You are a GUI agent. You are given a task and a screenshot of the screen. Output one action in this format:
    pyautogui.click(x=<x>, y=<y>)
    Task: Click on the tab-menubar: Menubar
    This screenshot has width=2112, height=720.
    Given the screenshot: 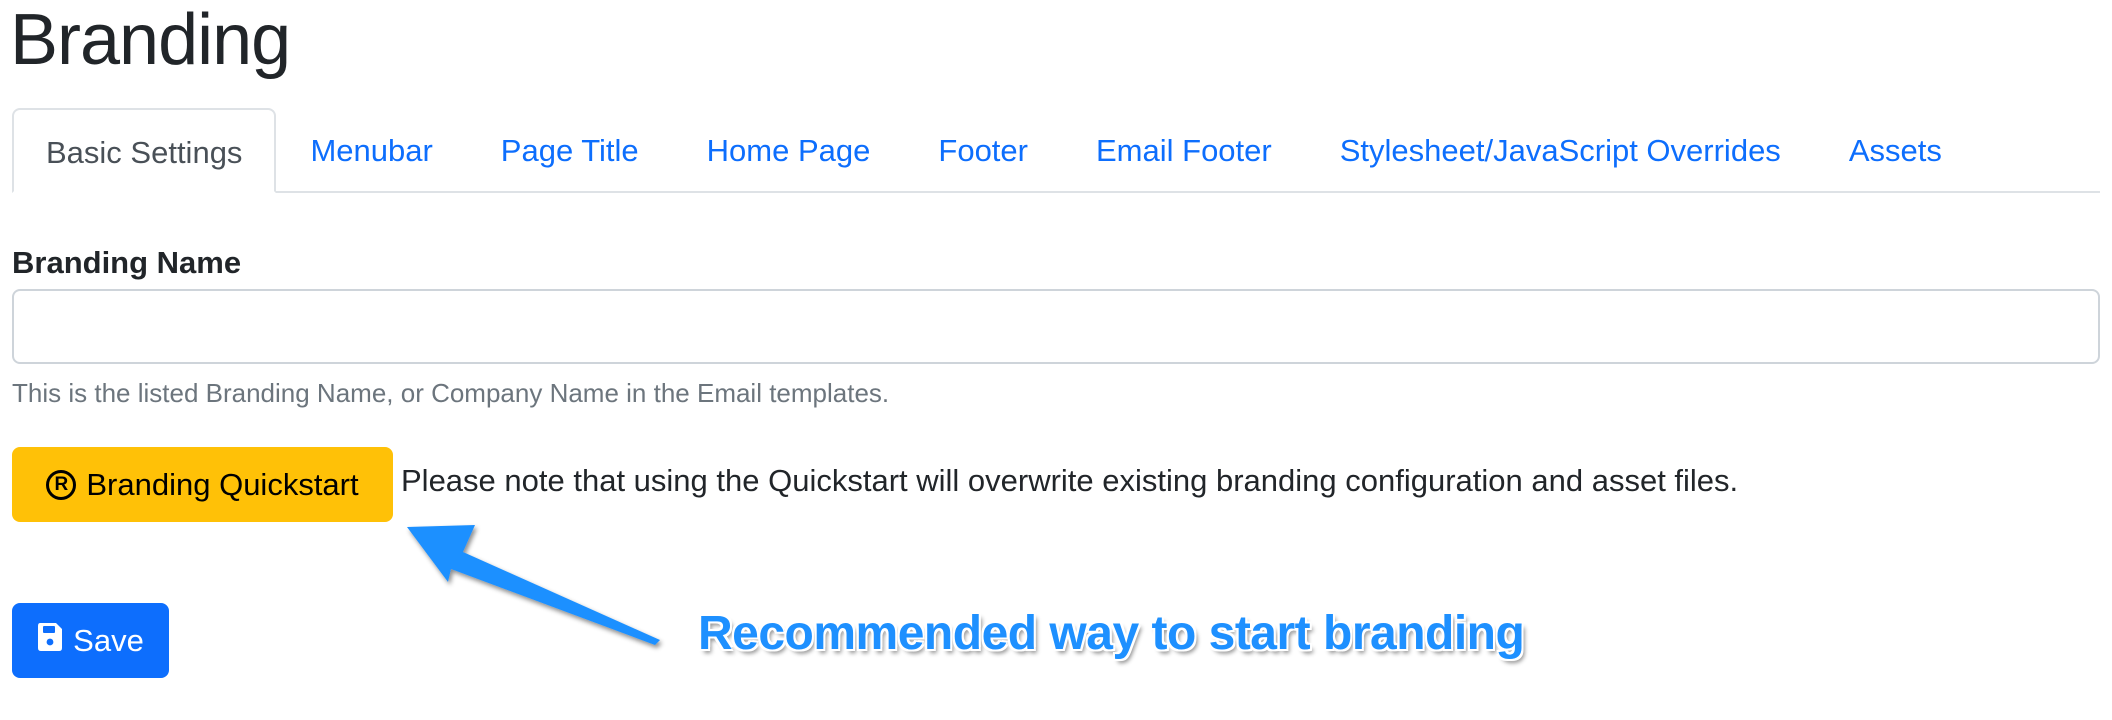 What is the action you would take?
    pyautogui.click(x=371, y=149)
    